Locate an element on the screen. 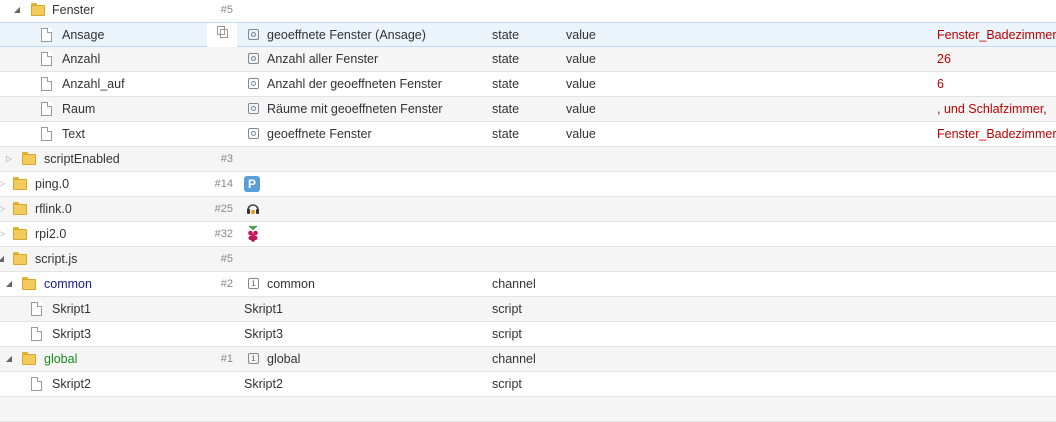 The height and width of the screenshot is (422, 1056). row-name: rflink.0 is located at coordinates (53, 209).